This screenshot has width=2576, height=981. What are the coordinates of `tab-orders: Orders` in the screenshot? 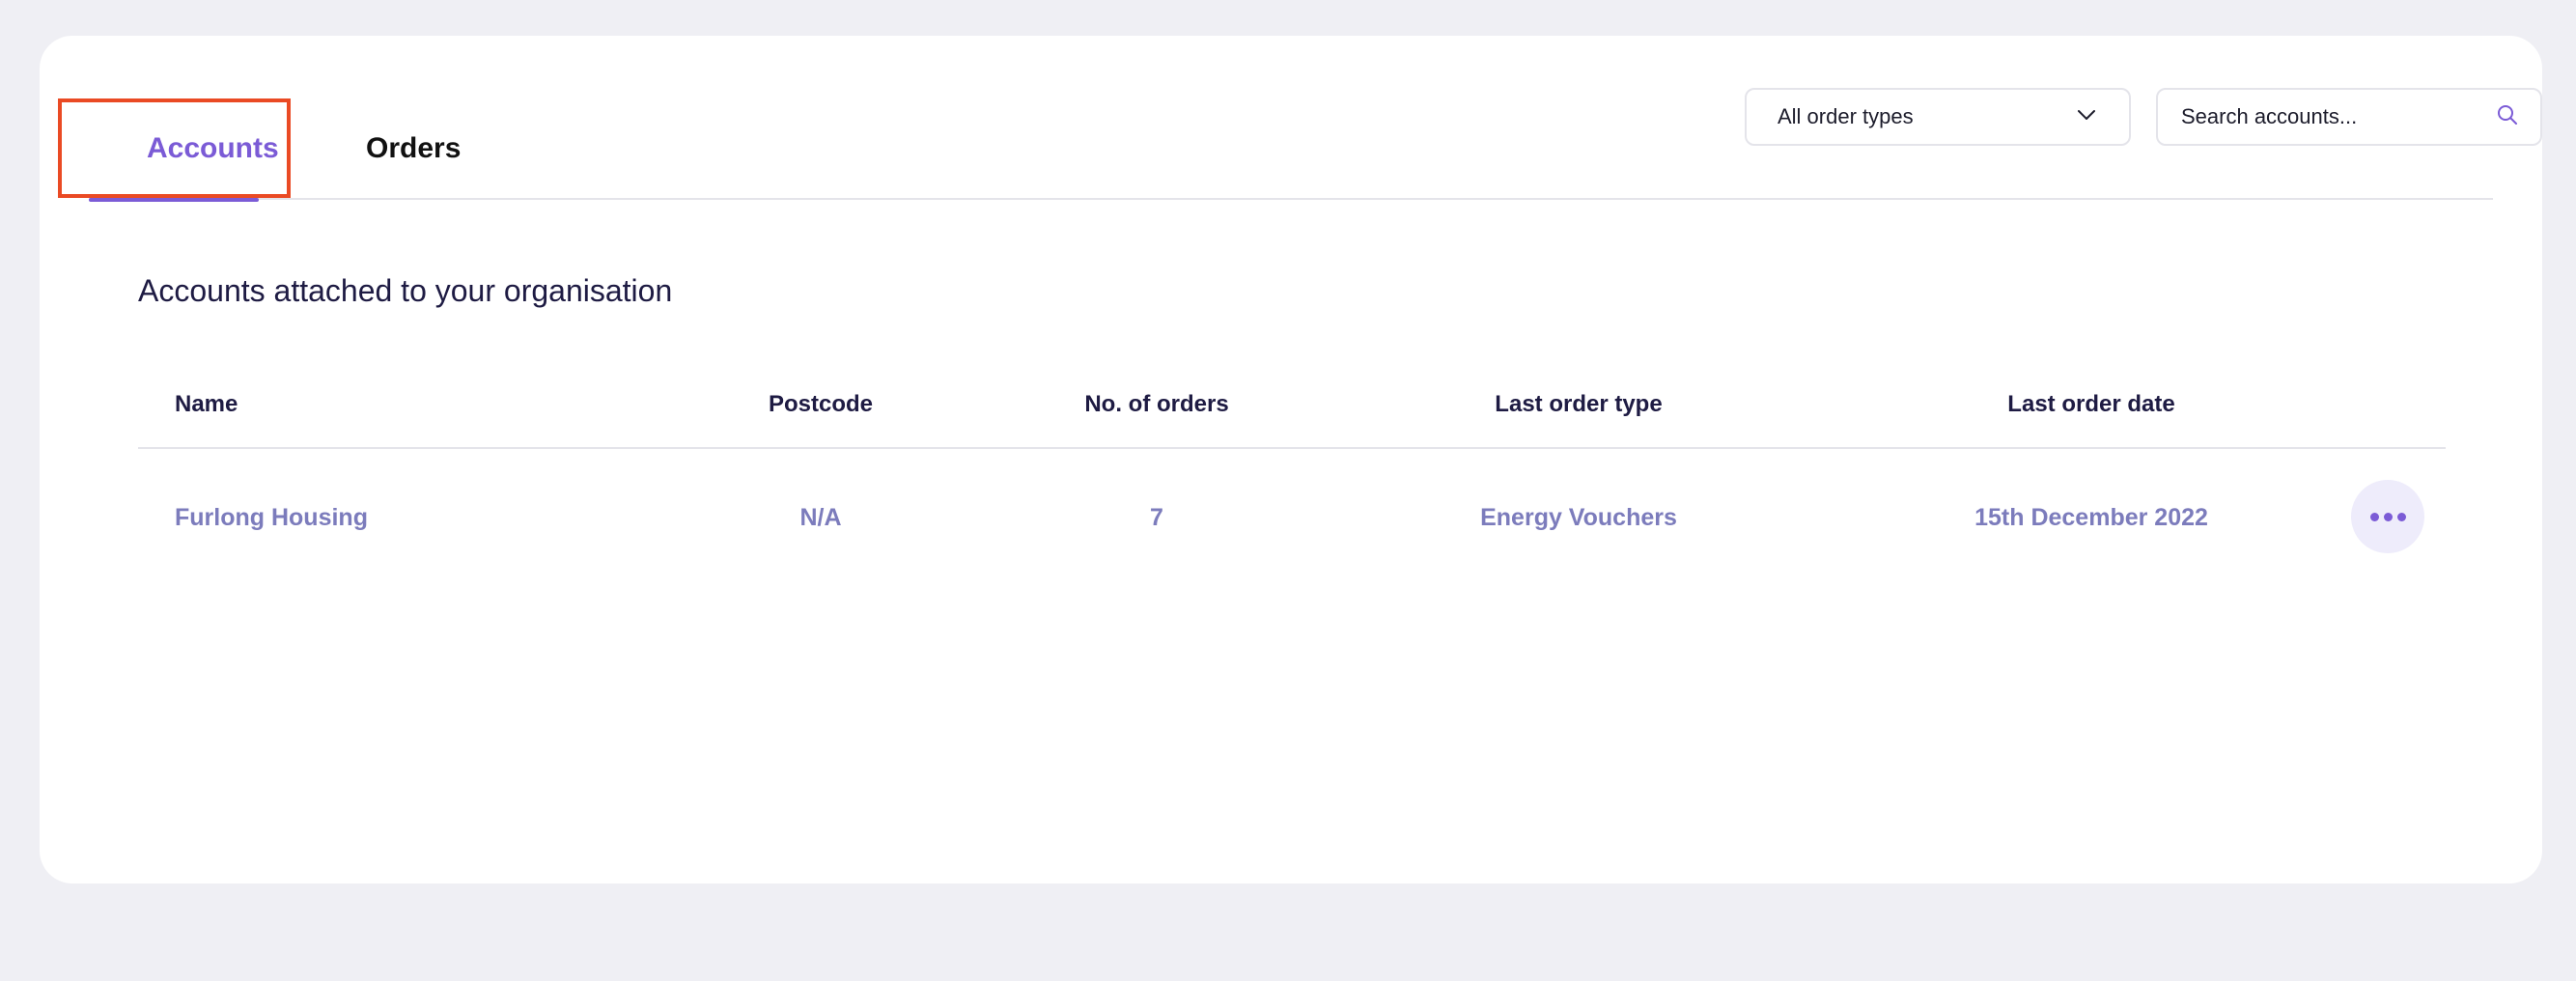 It's located at (419, 152).